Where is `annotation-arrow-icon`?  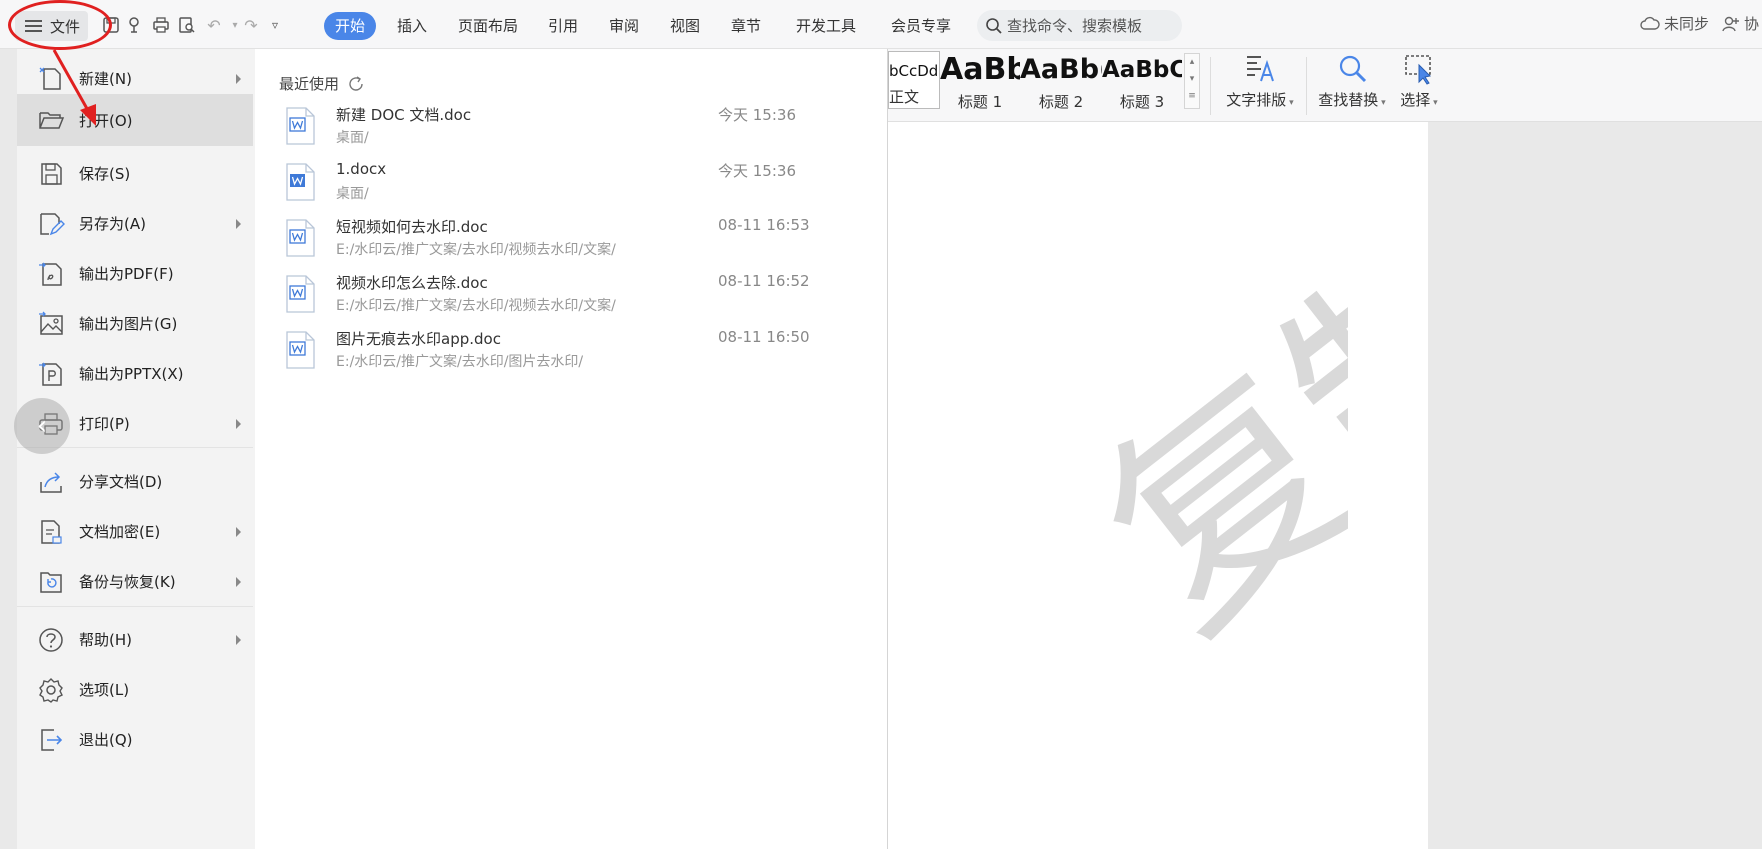
annotation-arrow-icon is located at coordinates (74, 87).